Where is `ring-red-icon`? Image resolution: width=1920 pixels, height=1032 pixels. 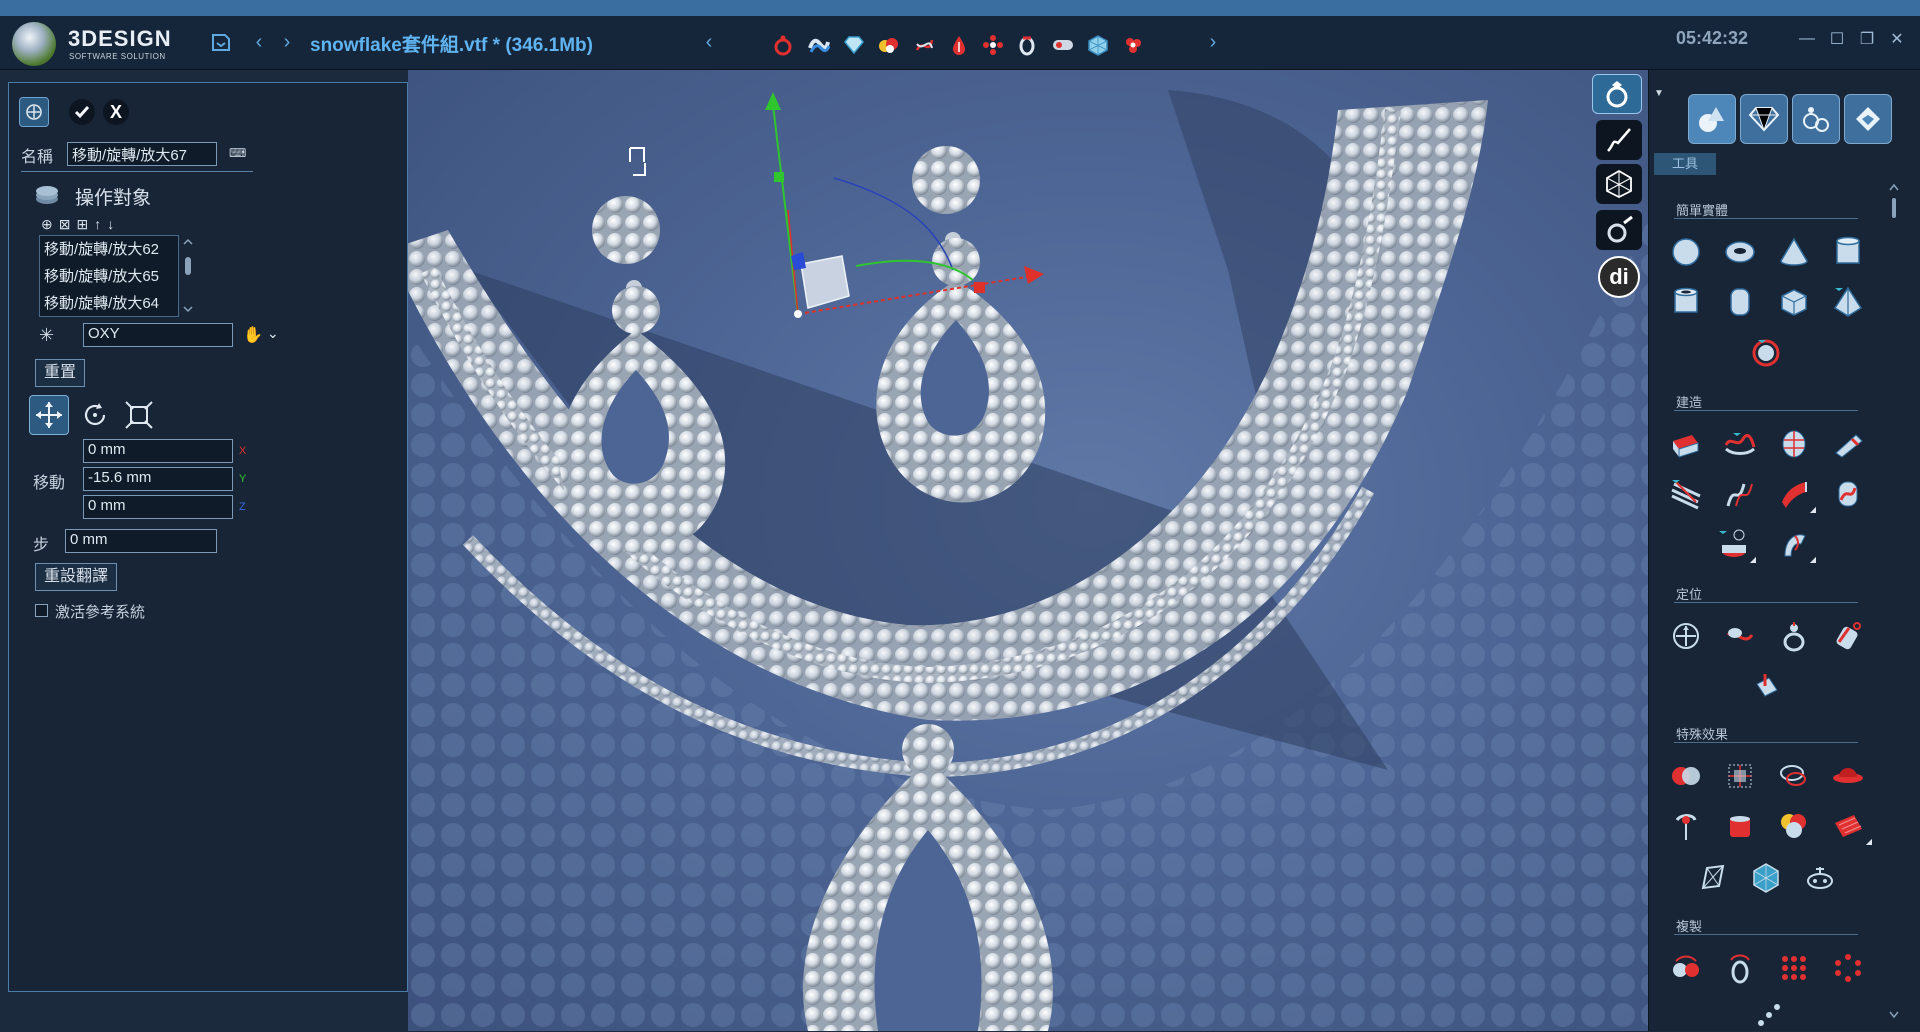
ring-red-icon is located at coordinates (783, 45).